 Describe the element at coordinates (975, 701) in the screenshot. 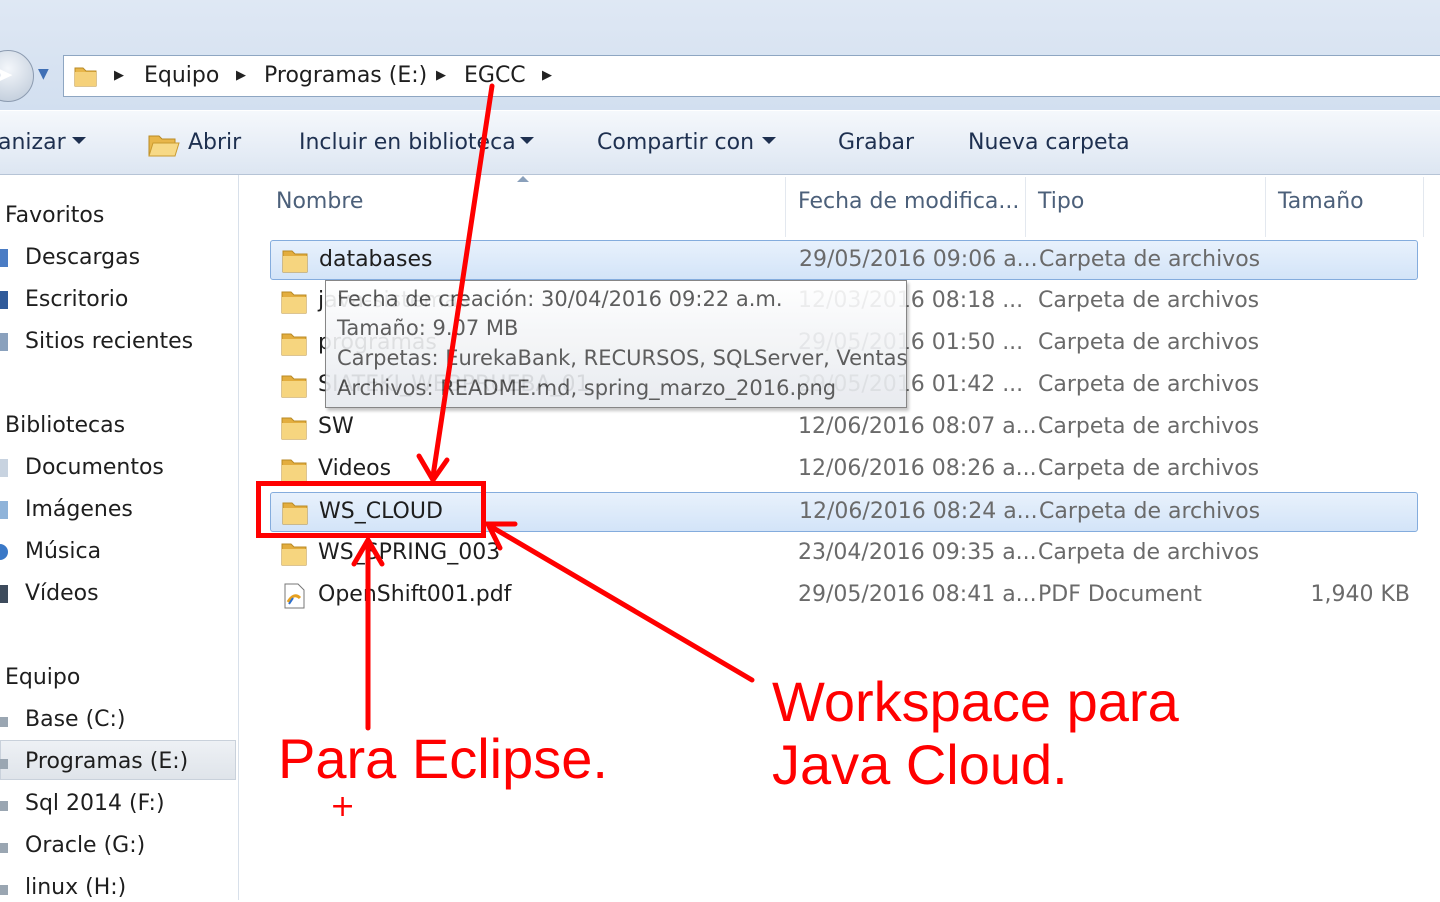

I see `annotation-workspace-line1: Workspace para` at that location.